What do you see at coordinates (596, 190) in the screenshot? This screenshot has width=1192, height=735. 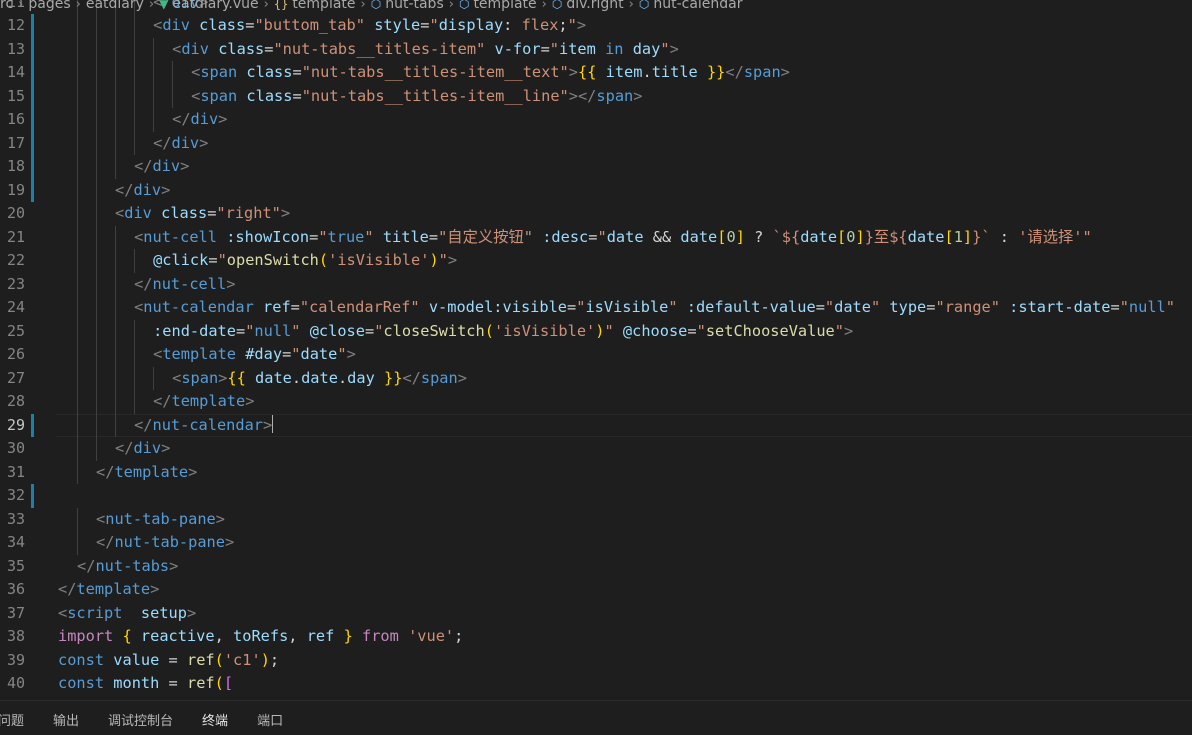 I see `code-line: 19 </div>` at bounding box center [596, 190].